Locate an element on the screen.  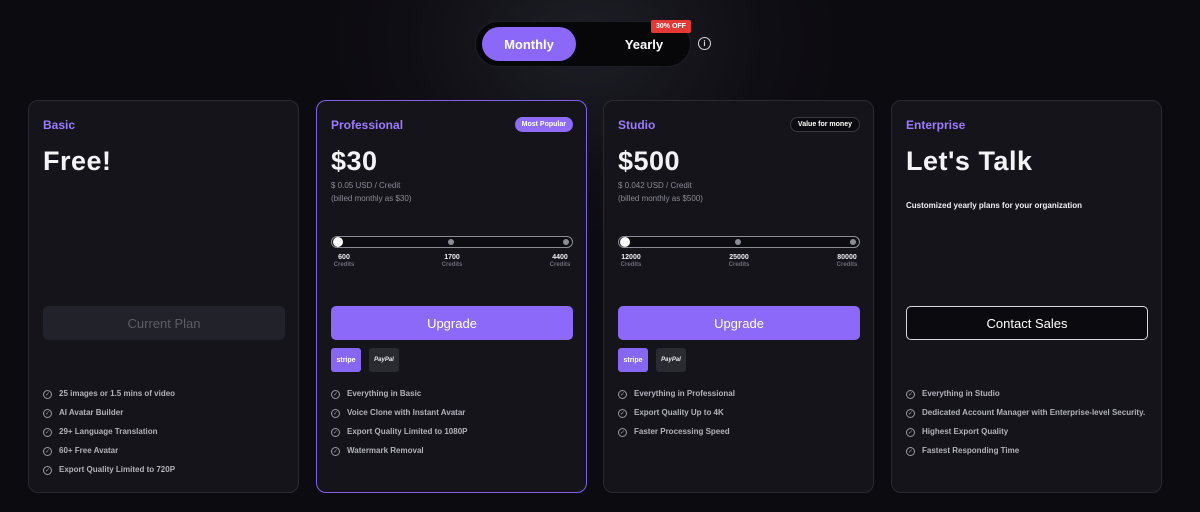
feature-item: ✓ Everything in Basic is located at coordinates (376, 394).